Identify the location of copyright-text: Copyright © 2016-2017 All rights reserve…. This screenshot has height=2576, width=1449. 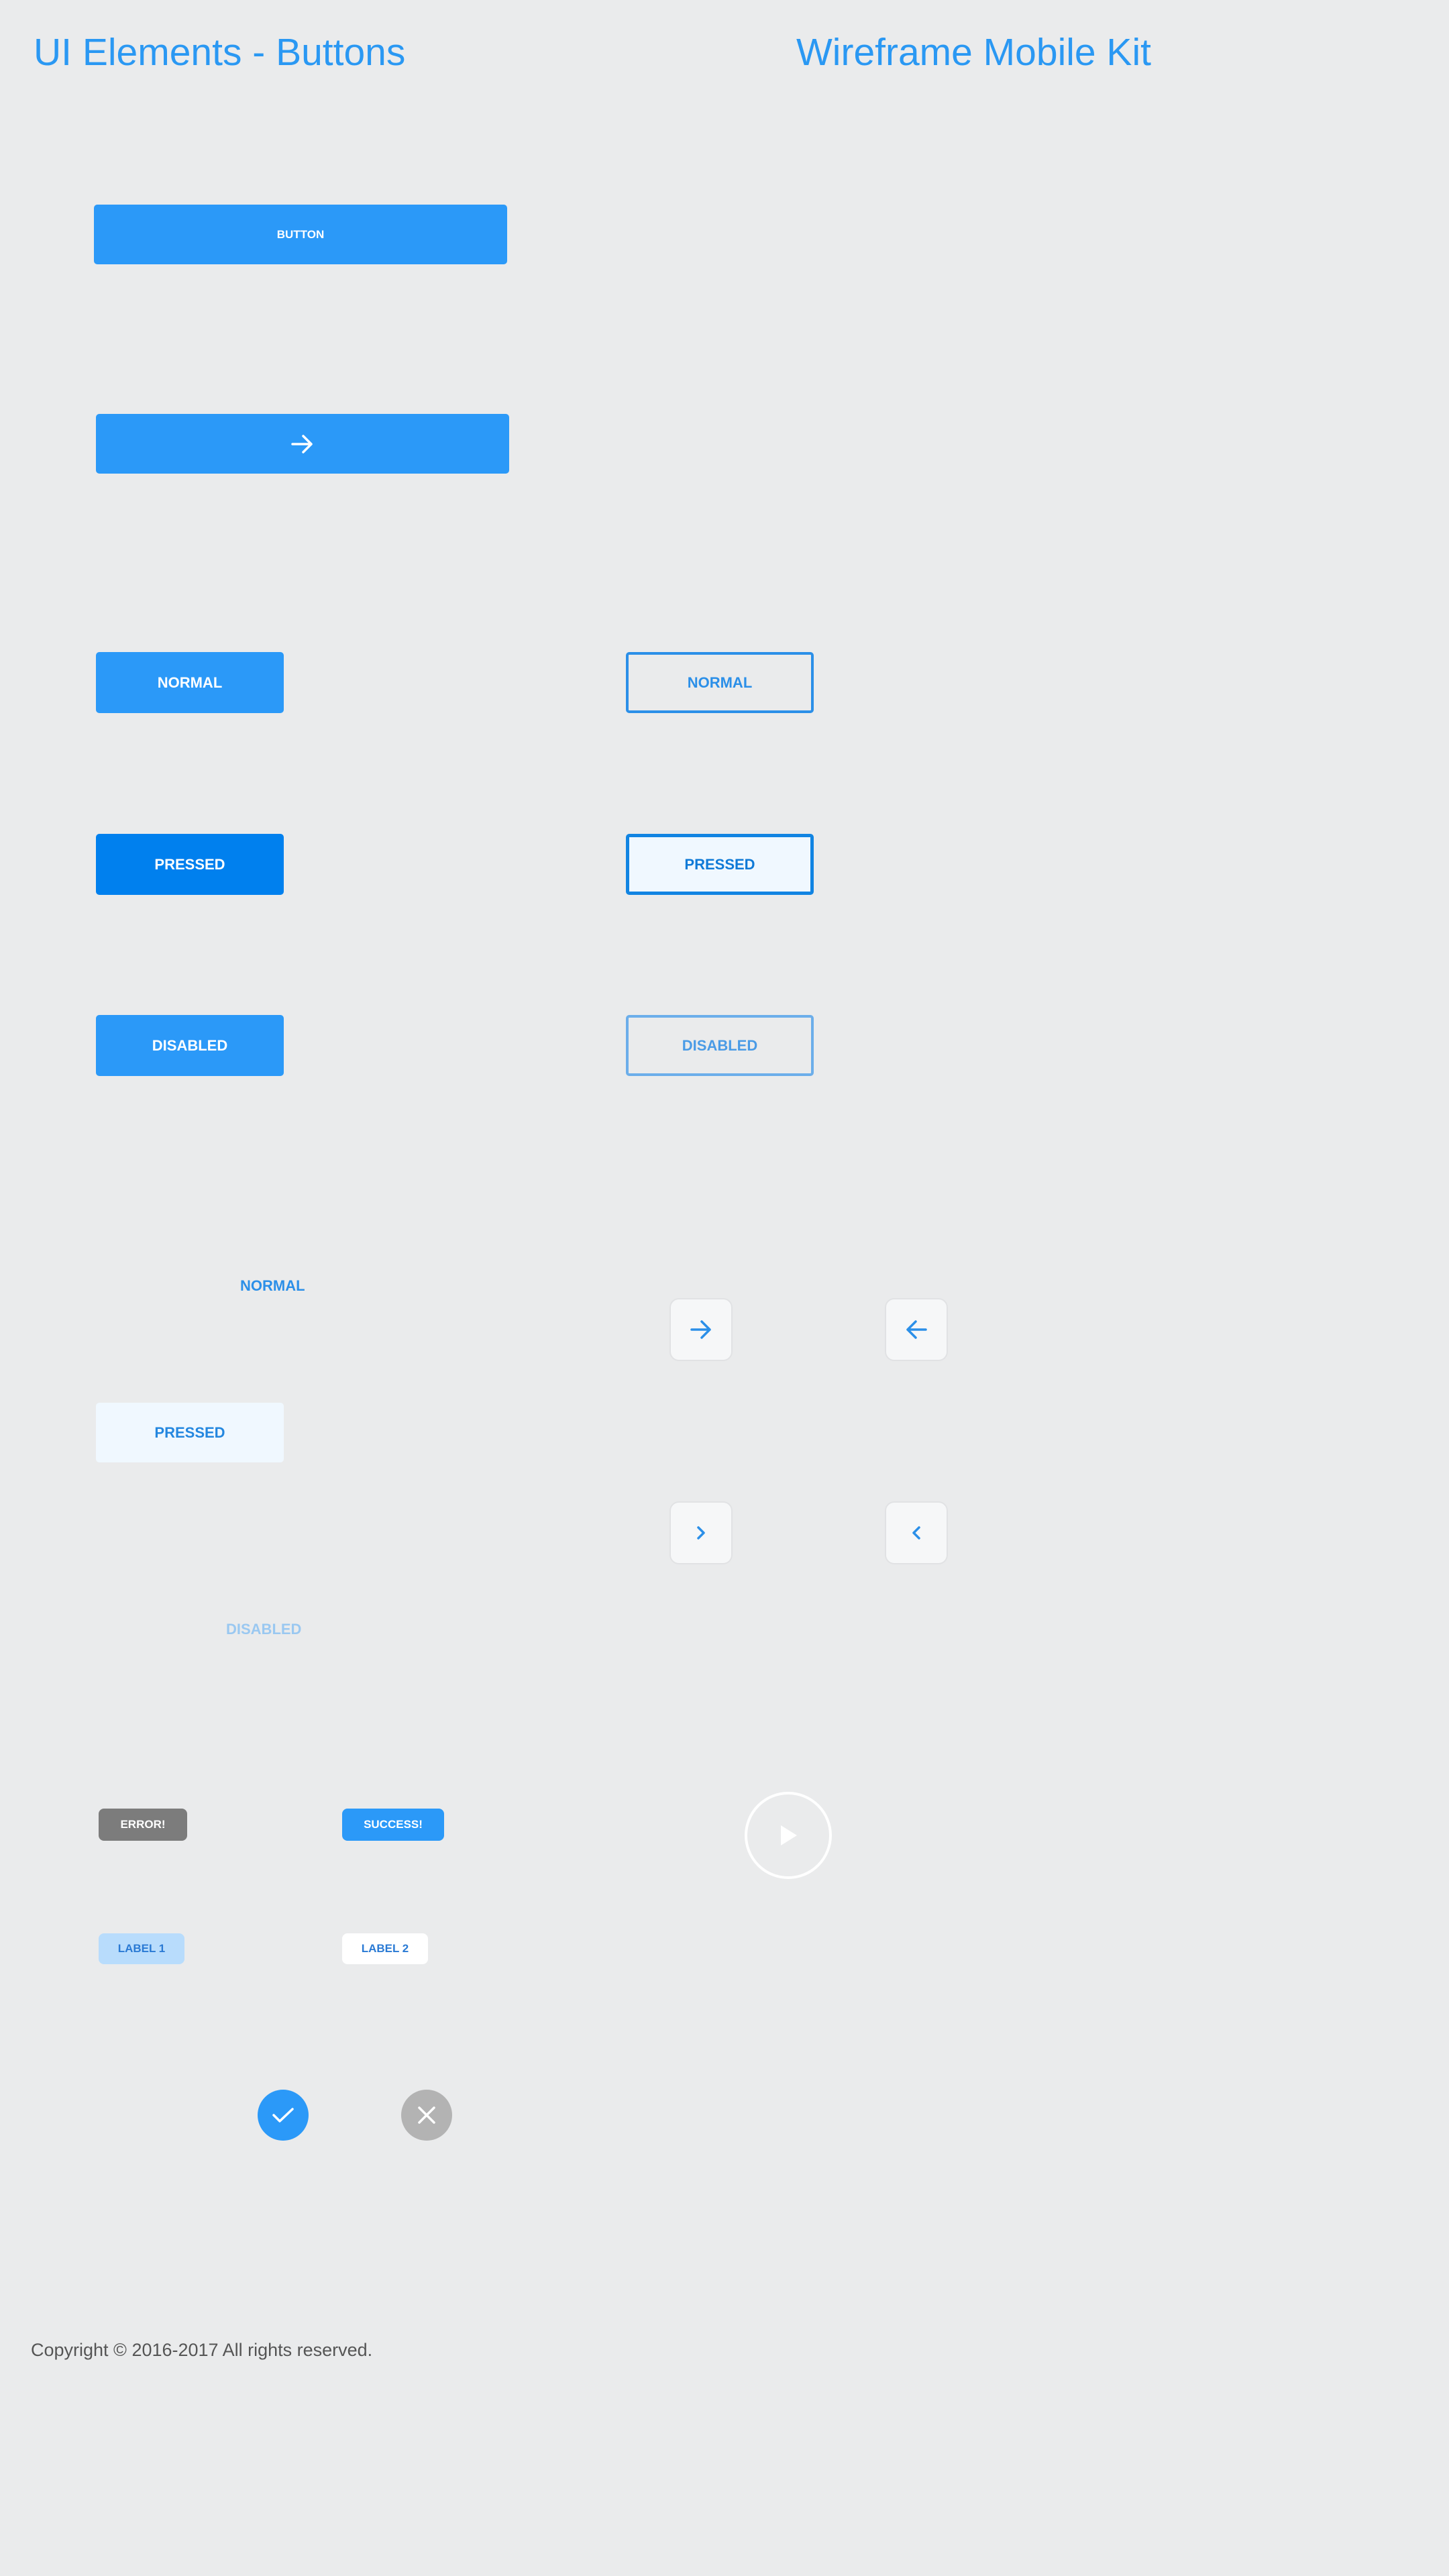
(202, 2350).